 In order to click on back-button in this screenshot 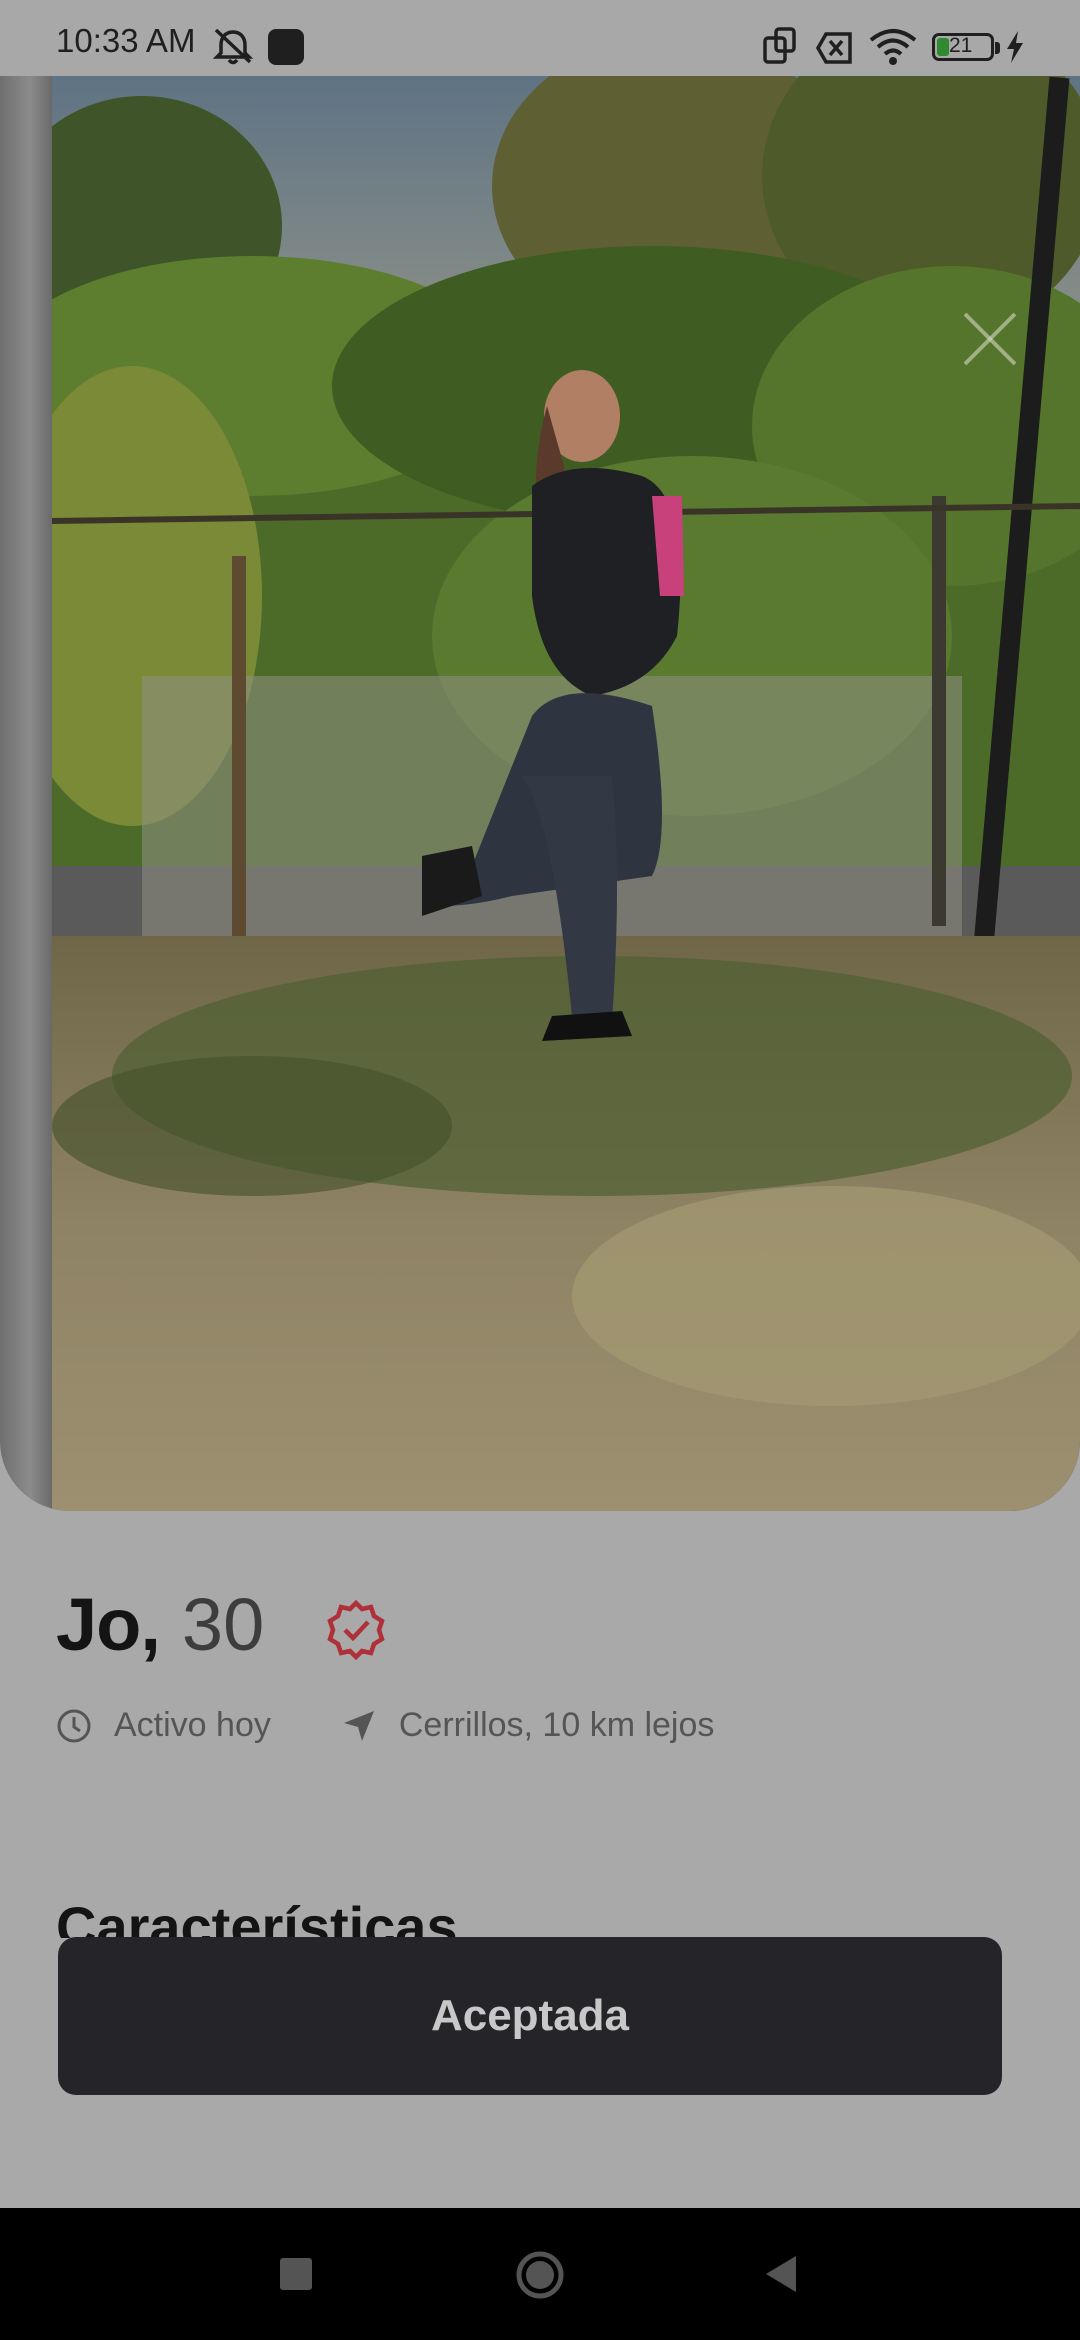, I will do `click(781, 2274)`.